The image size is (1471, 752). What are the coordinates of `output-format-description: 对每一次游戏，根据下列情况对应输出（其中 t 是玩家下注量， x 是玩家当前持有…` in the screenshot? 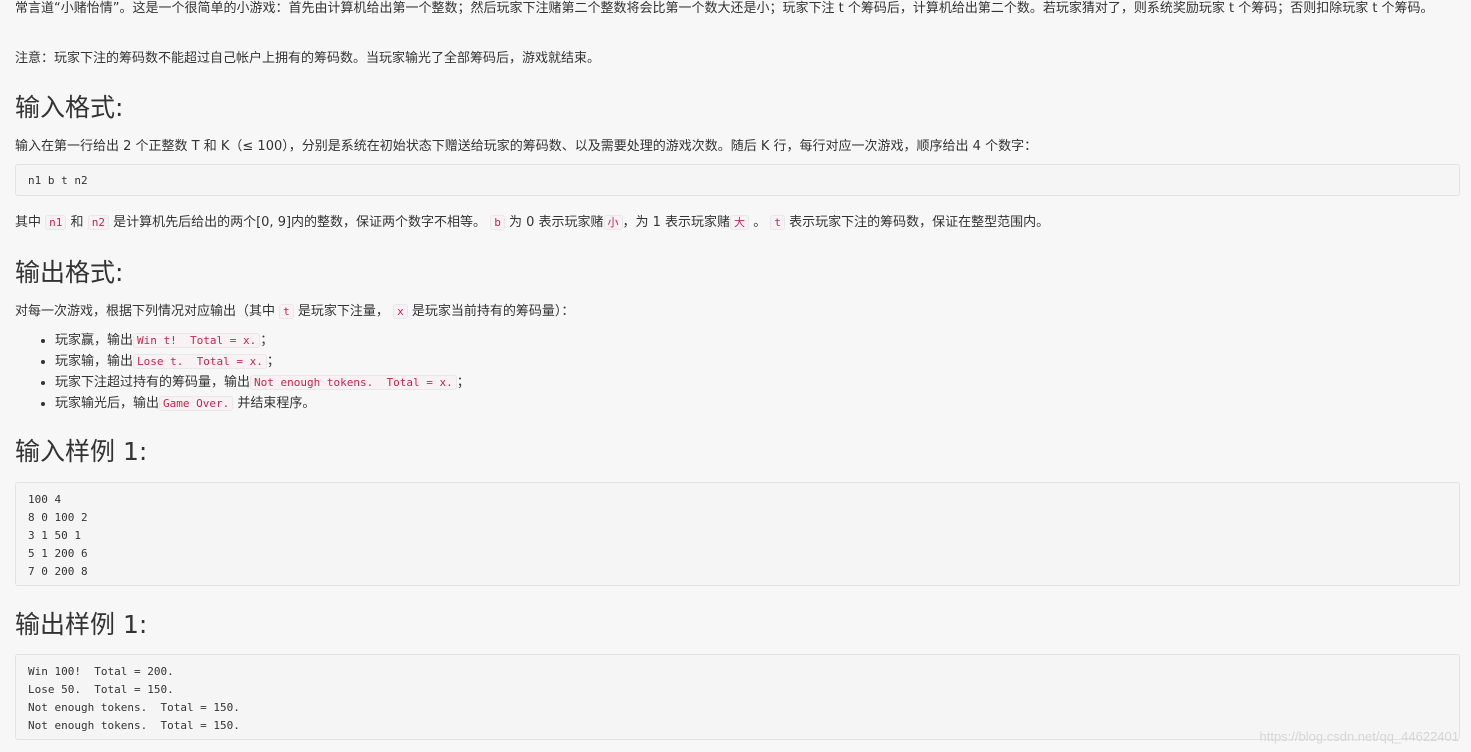 It's located at (294, 311).